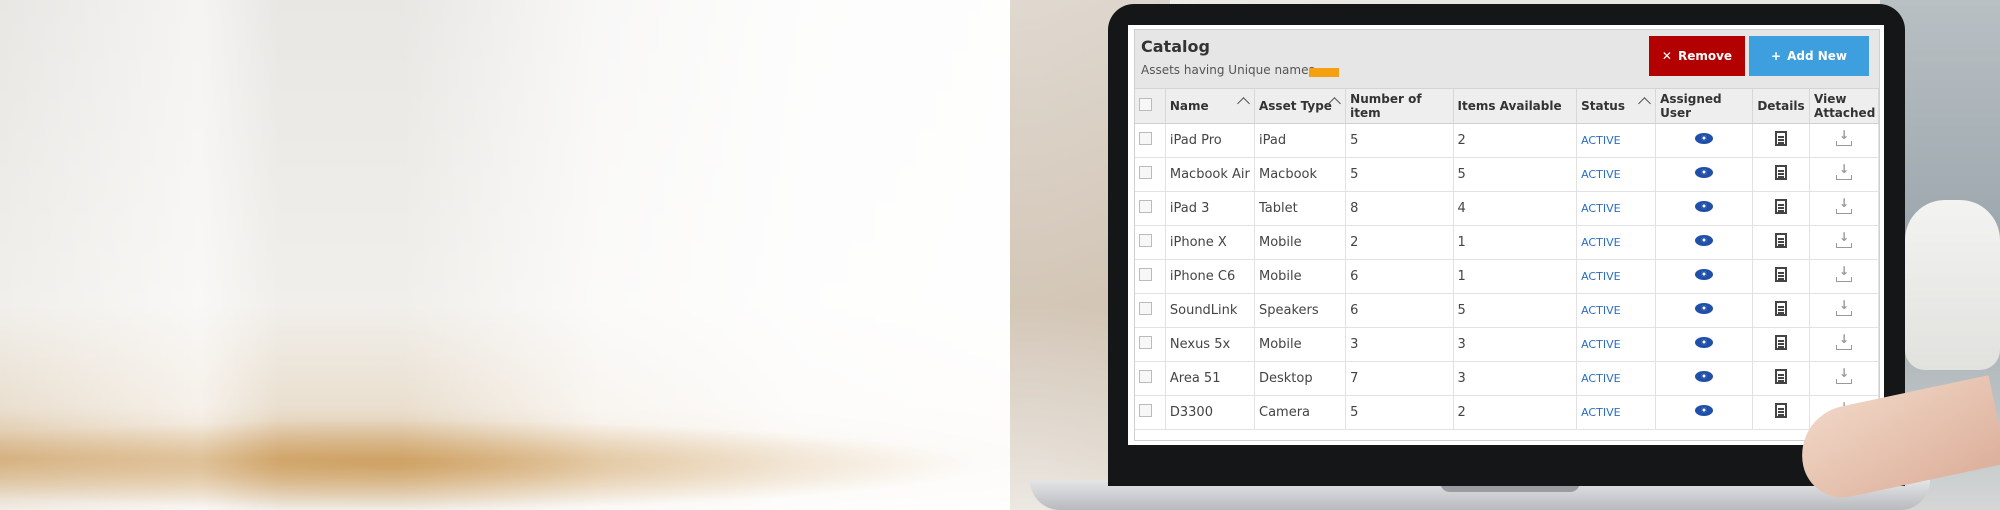 The height and width of the screenshot is (510, 2000). What do you see at coordinates (1515, 106) in the screenshot?
I see `column-header-items-available: Items Available` at bounding box center [1515, 106].